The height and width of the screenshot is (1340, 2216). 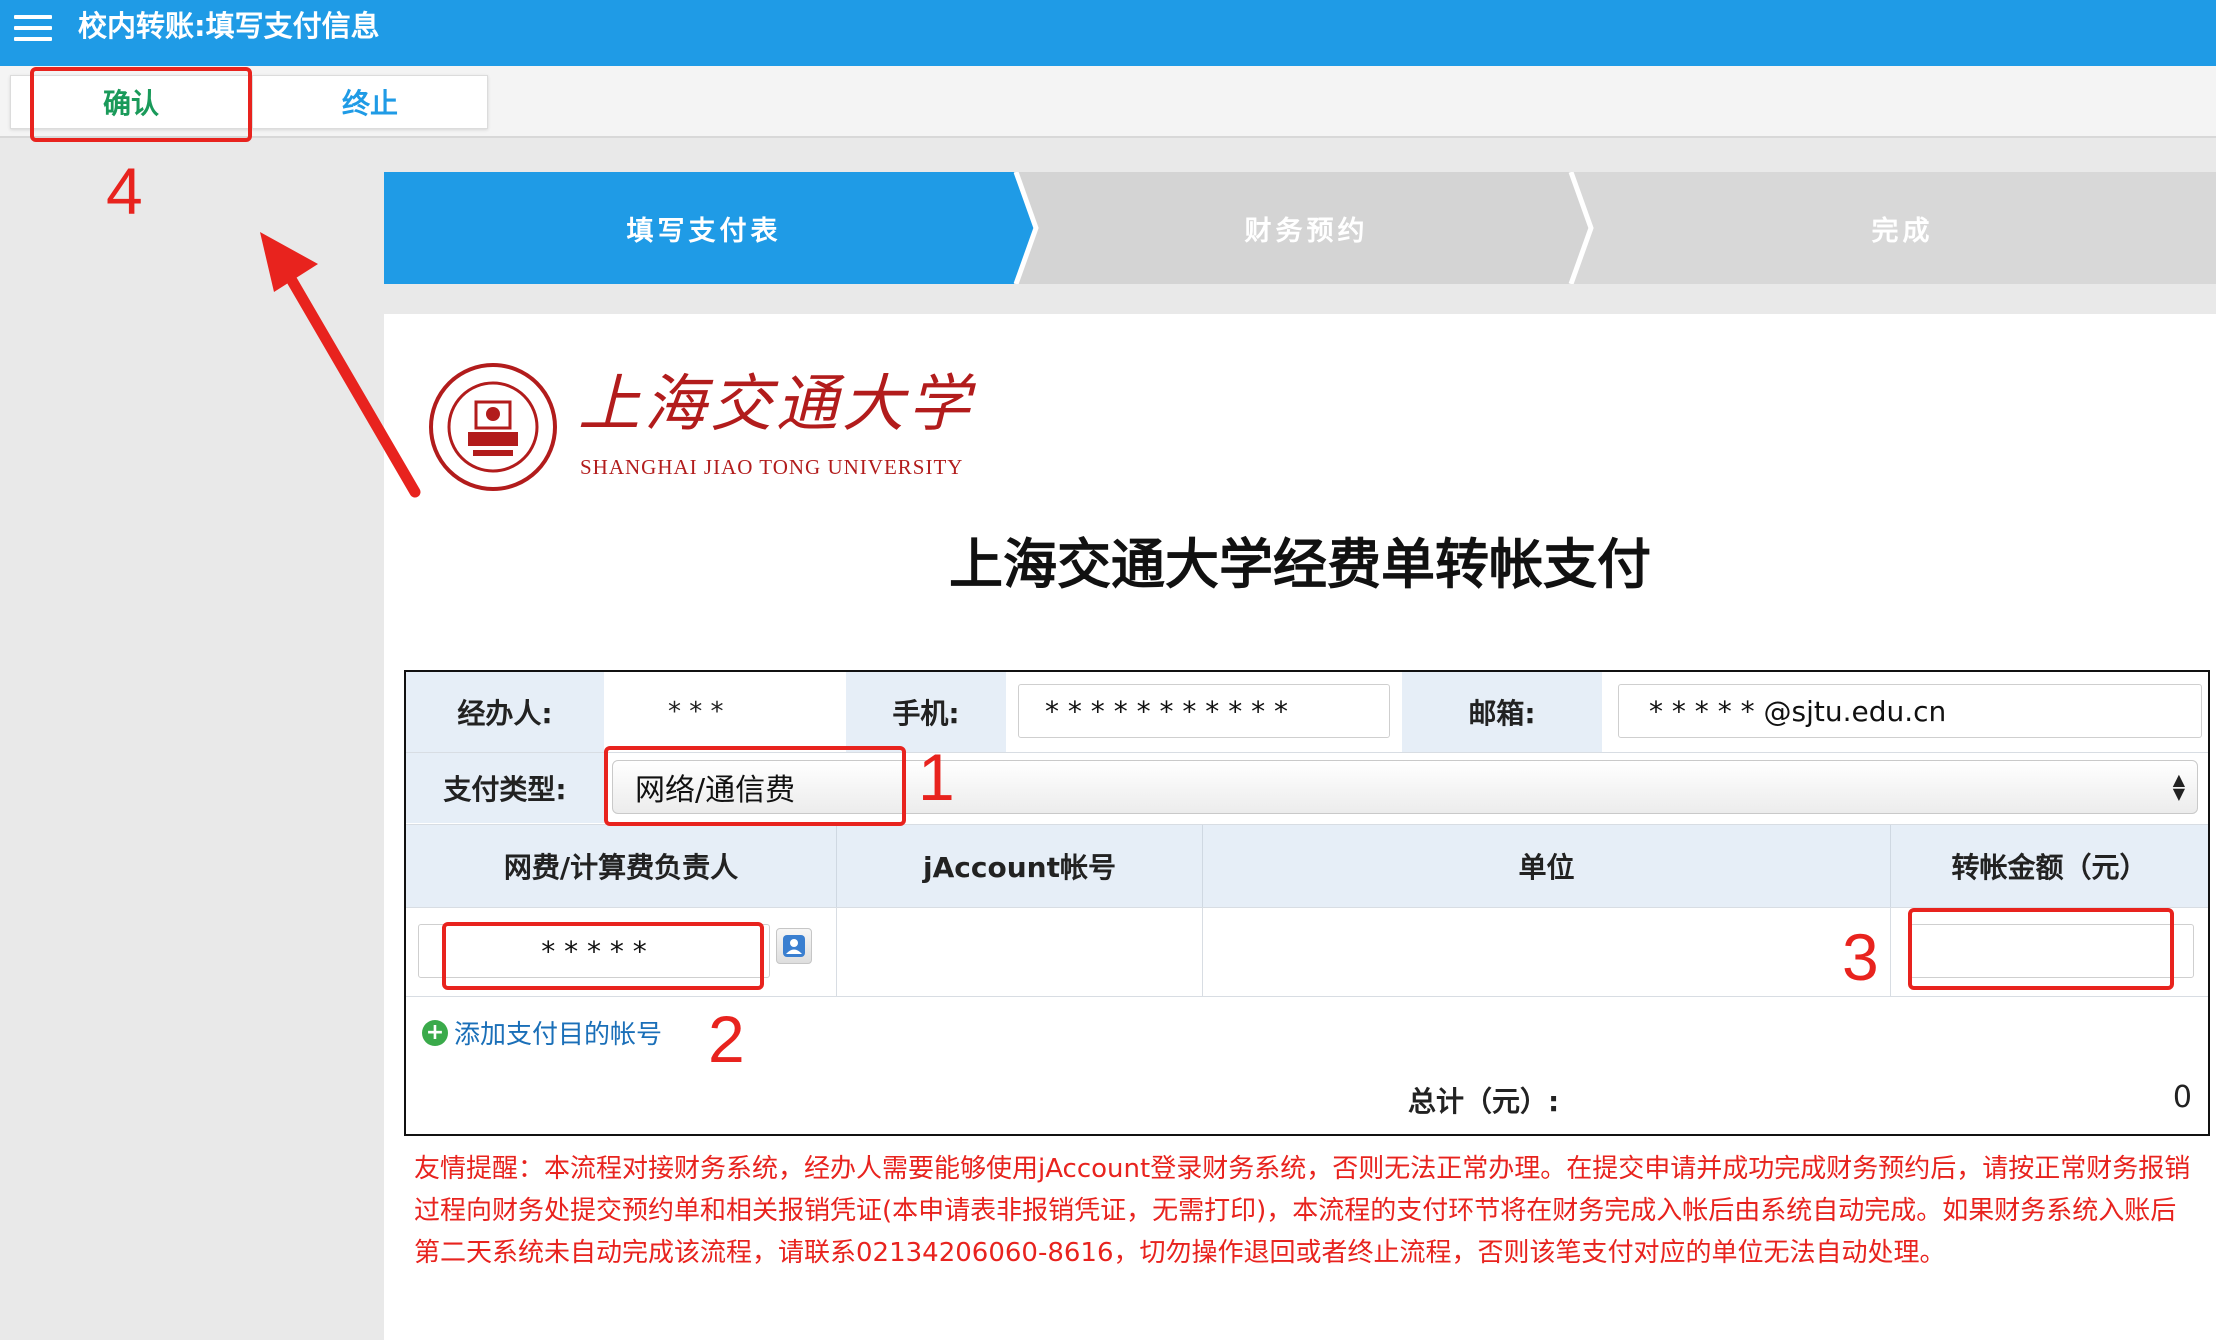 What do you see at coordinates (505, 712) in the screenshot?
I see `handler-label: 经办人:` at bounding box center [505, 712].